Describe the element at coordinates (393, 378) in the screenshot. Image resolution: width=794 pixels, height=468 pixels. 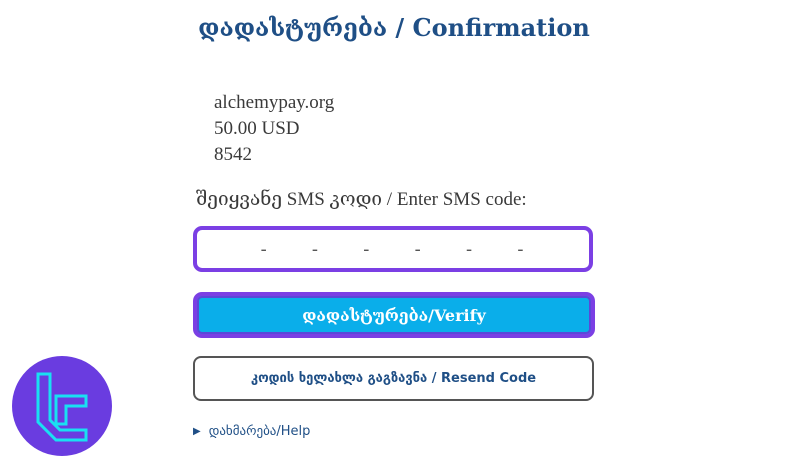
I see `resend-code-button: კოდის ხელახლა გაგზავნა / Resend Code` at that location.